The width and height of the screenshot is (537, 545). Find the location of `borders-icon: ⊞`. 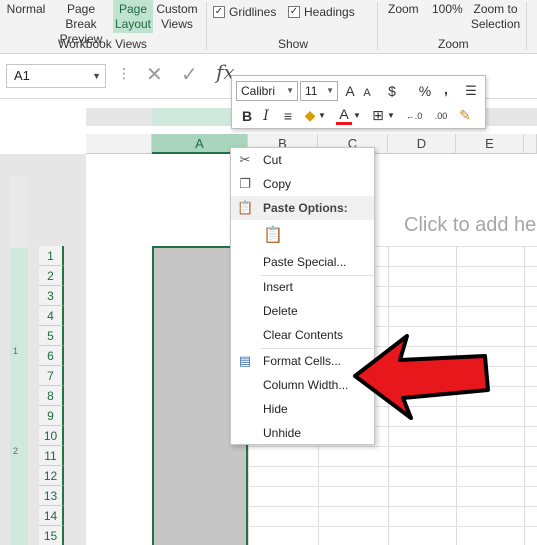

borders-icon: ⊞ is located at coordinates (378, 115).